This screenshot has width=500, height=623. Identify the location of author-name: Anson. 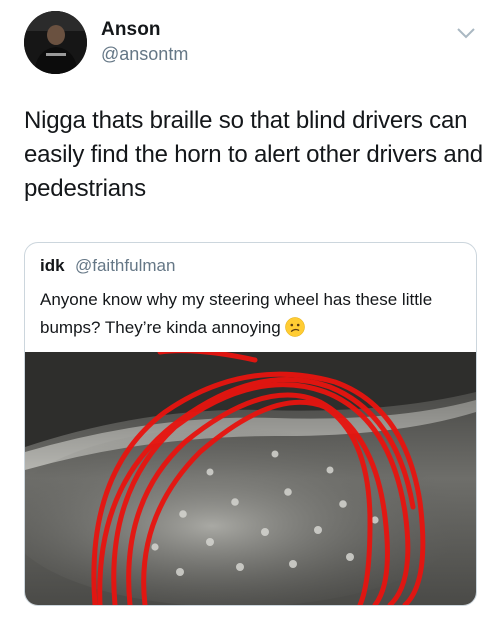
(131, 30).